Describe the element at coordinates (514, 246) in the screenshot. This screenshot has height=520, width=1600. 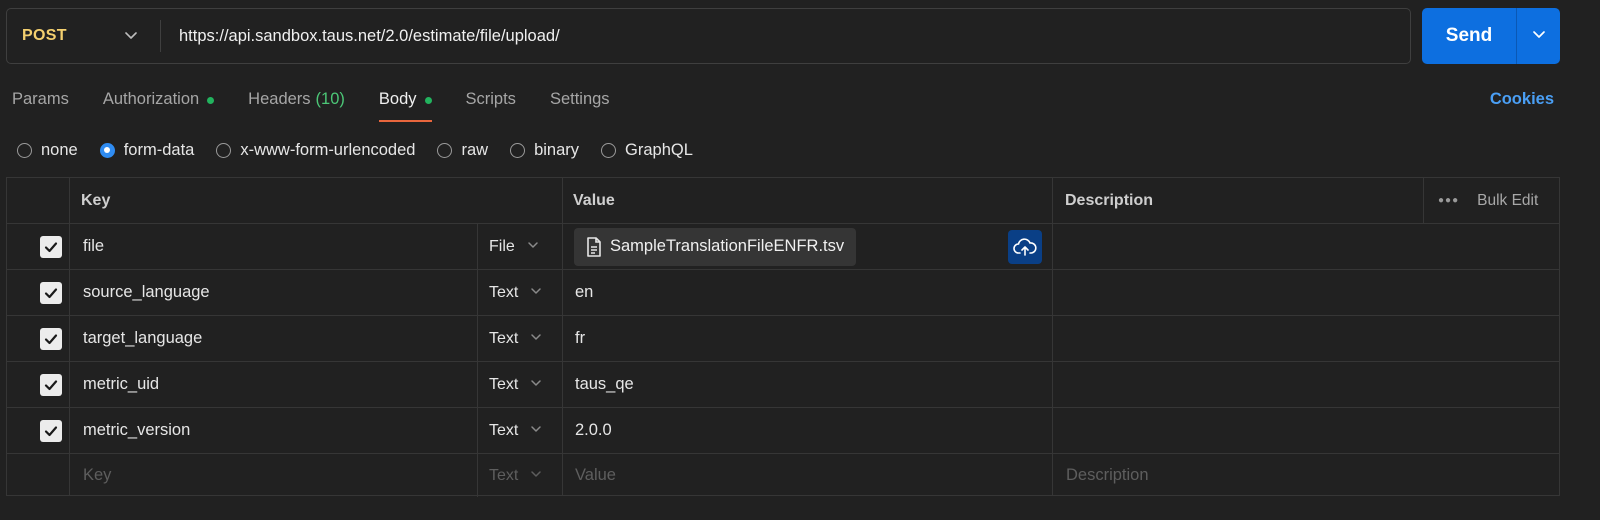
I see `row-type-select: File` at that location.